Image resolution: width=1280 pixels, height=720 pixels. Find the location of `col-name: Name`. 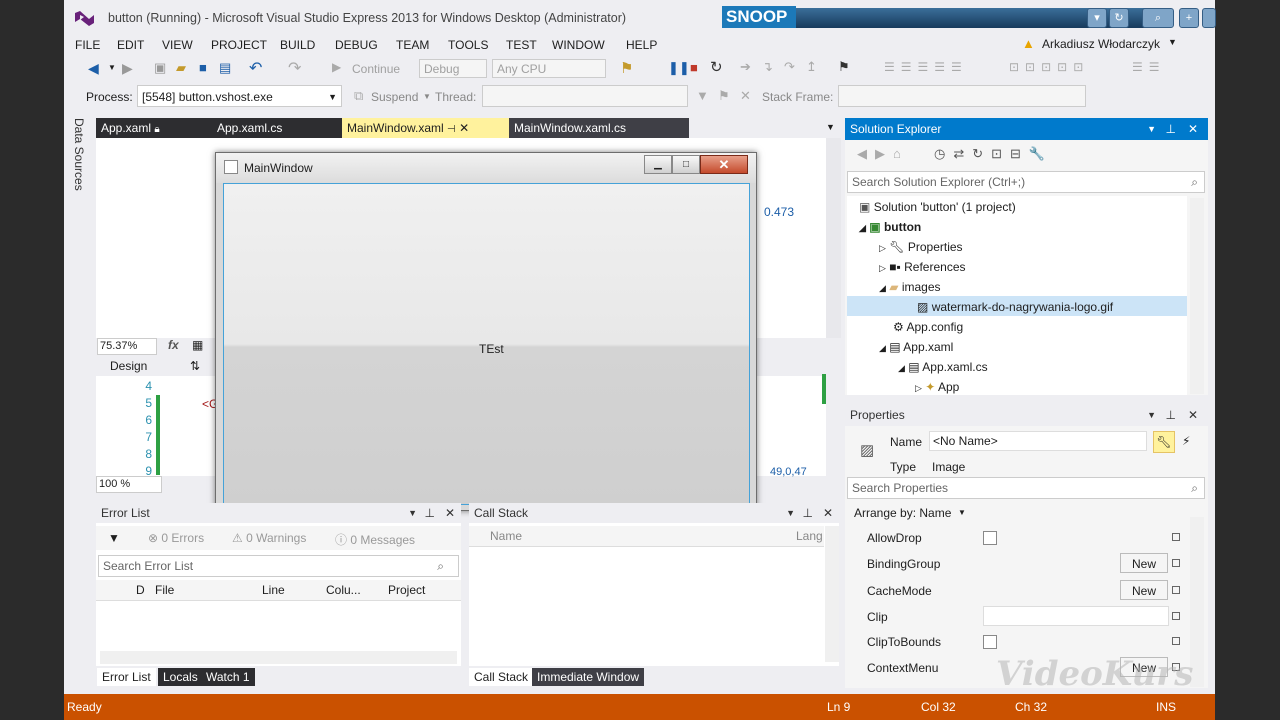

col-name: Name is located at coordinates (506, 536).